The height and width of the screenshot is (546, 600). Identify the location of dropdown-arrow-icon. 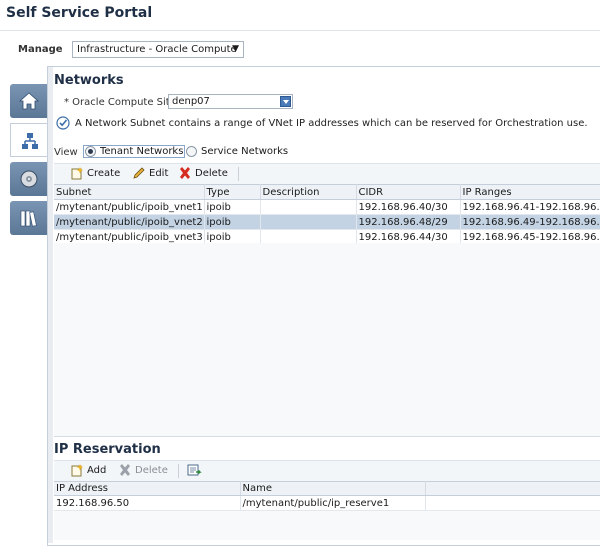
(285, 101).